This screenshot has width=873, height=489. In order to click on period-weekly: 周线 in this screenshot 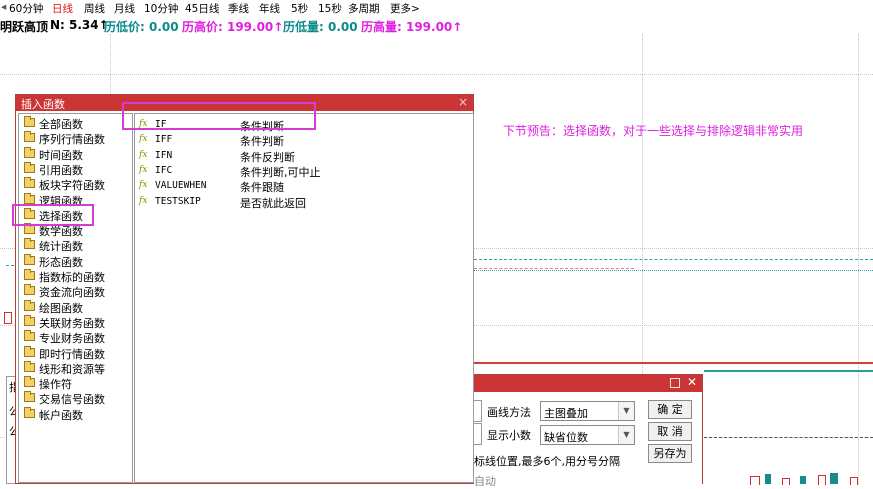, I will do `click(94, 8)`.